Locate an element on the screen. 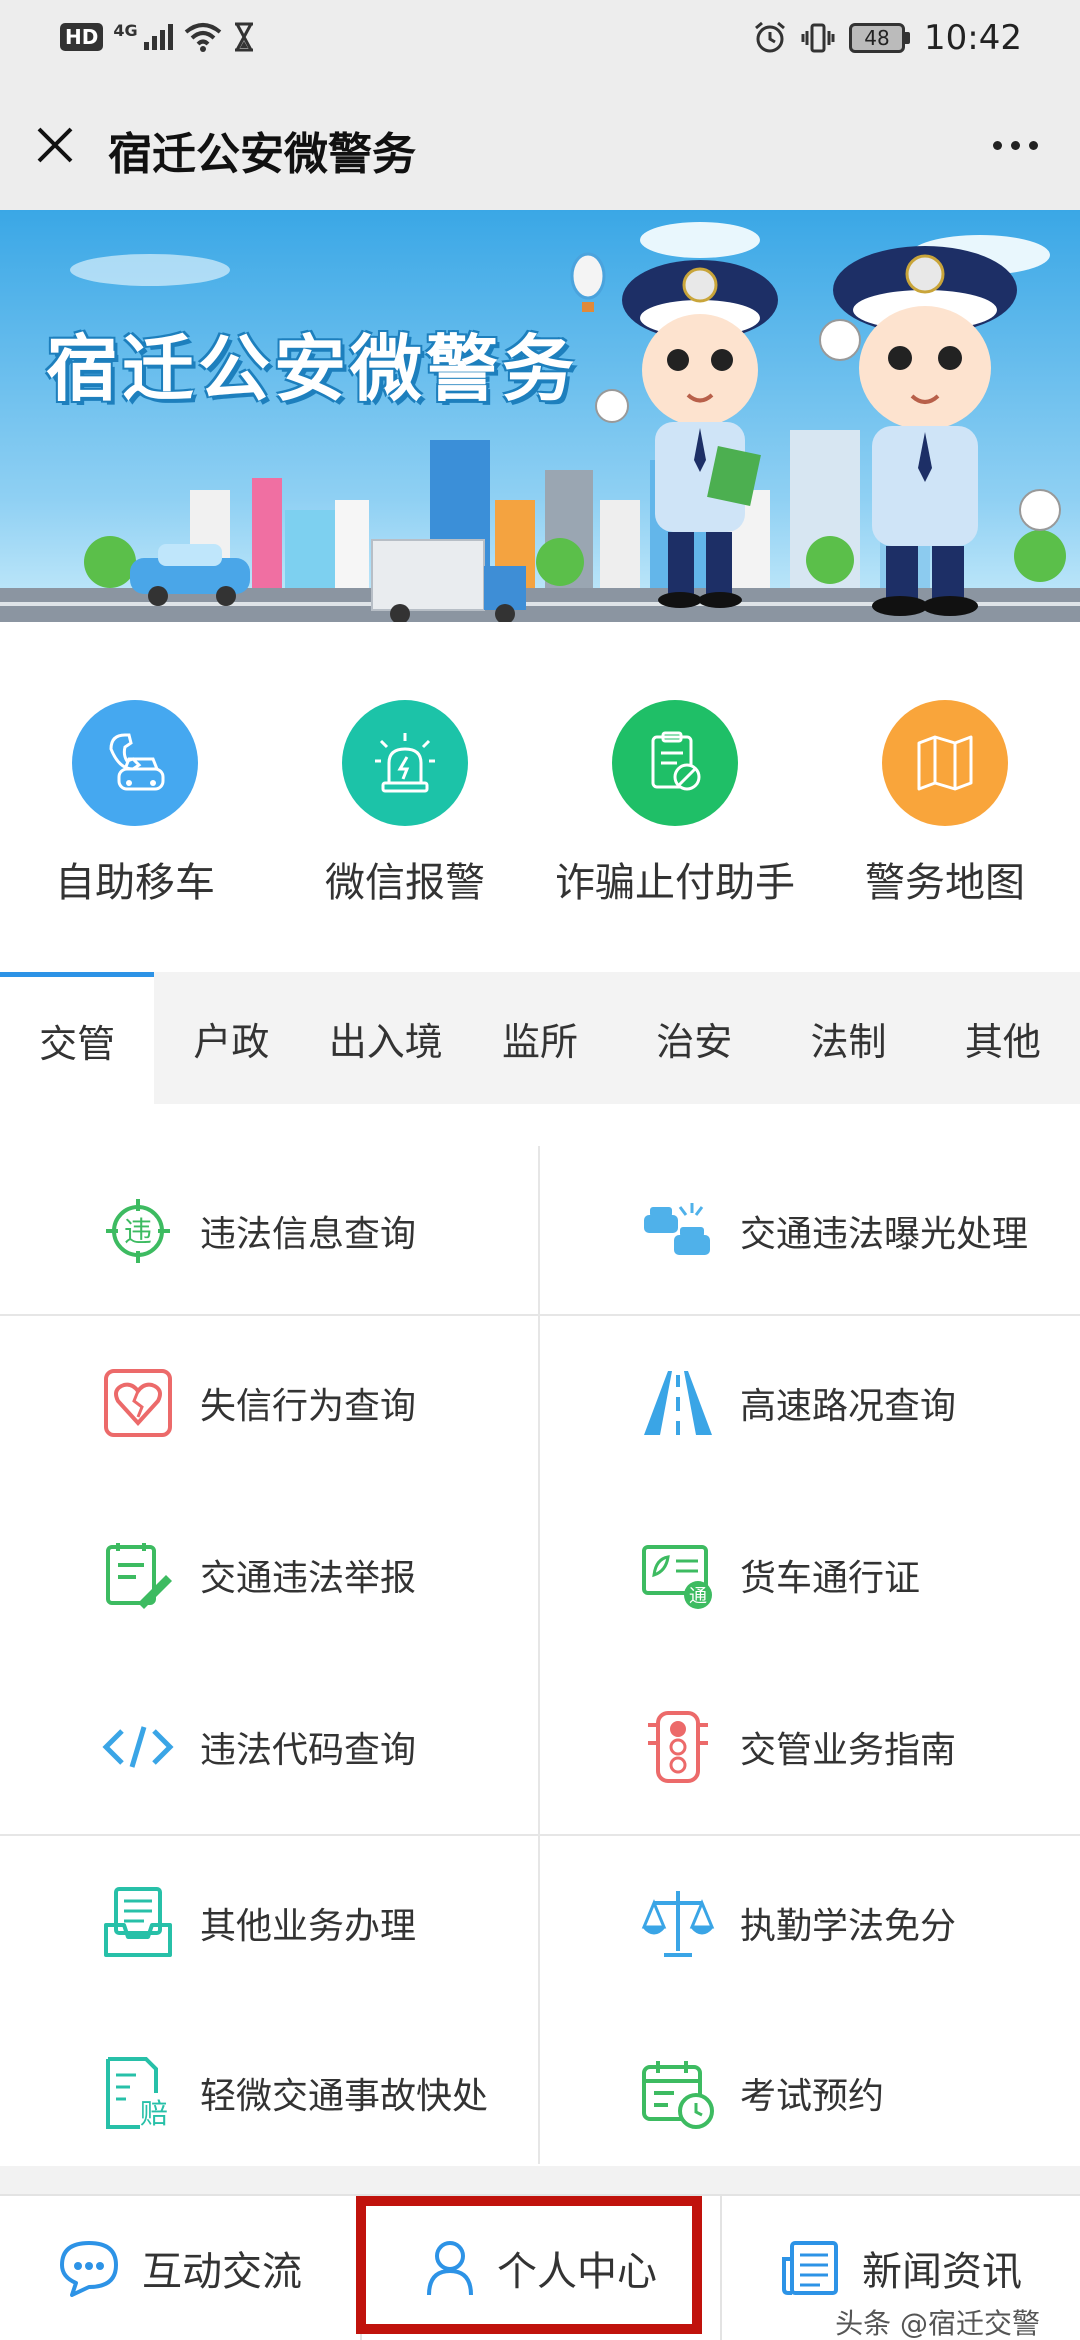 This screenshot has height=2340, width=1080. battery-level: 48 is located at coordinates (877, 38).